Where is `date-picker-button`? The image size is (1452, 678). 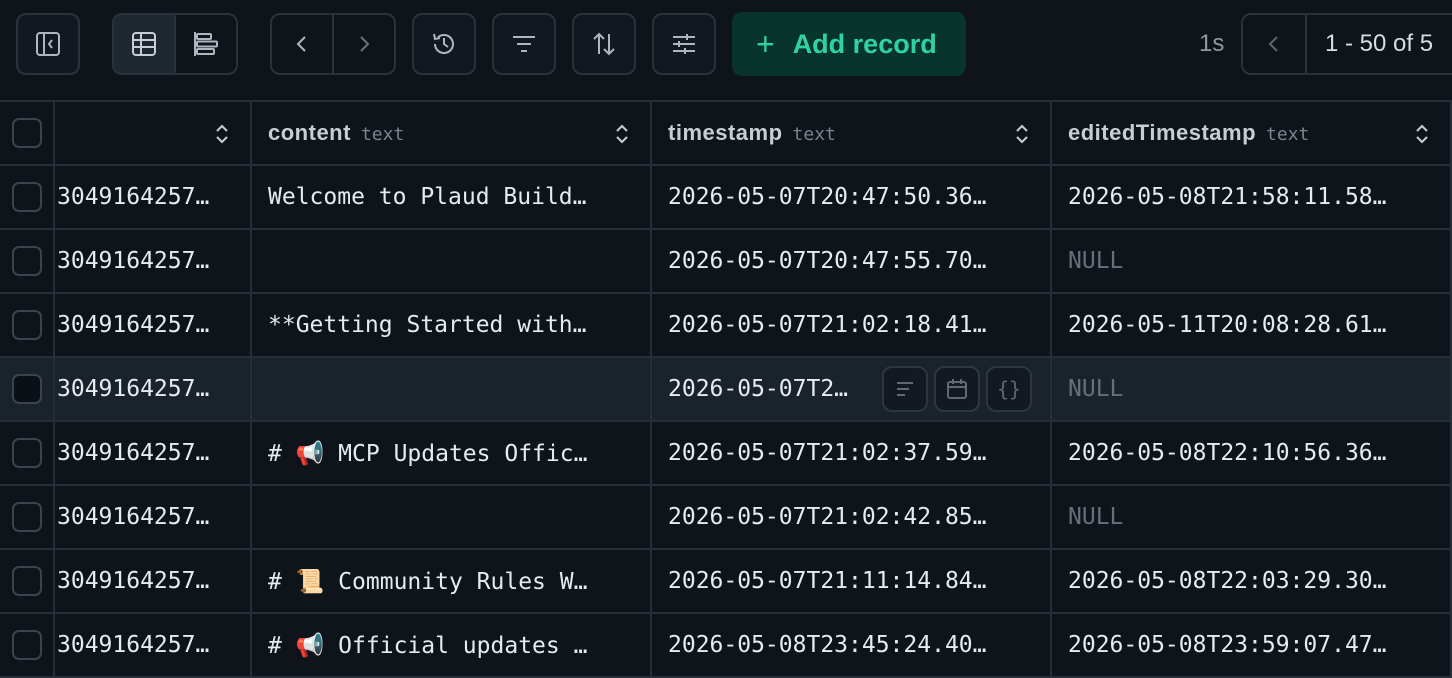
date-picker-button is located at coordinates (957, 389).